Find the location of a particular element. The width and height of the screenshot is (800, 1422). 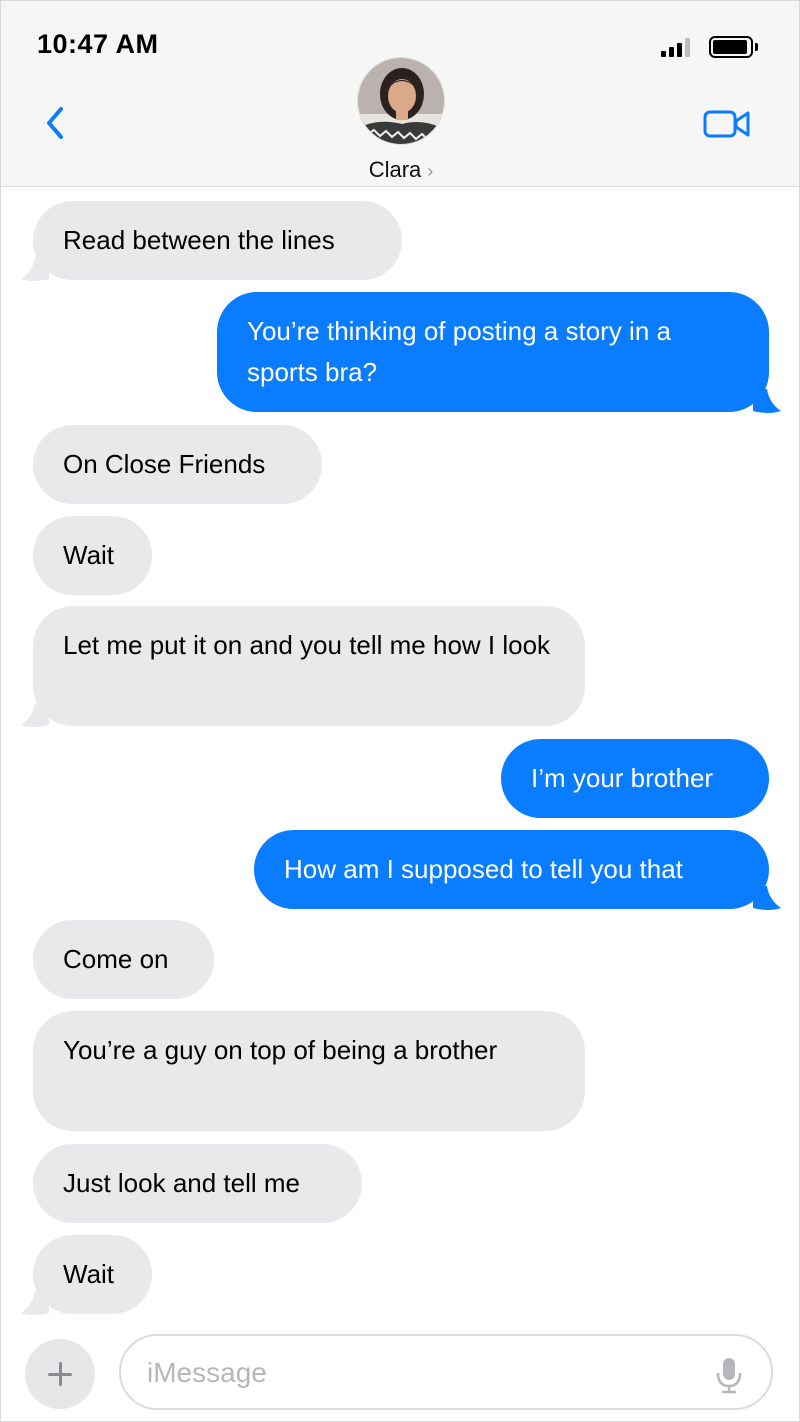

message-text: Come on is located at coordinates (116, 959).